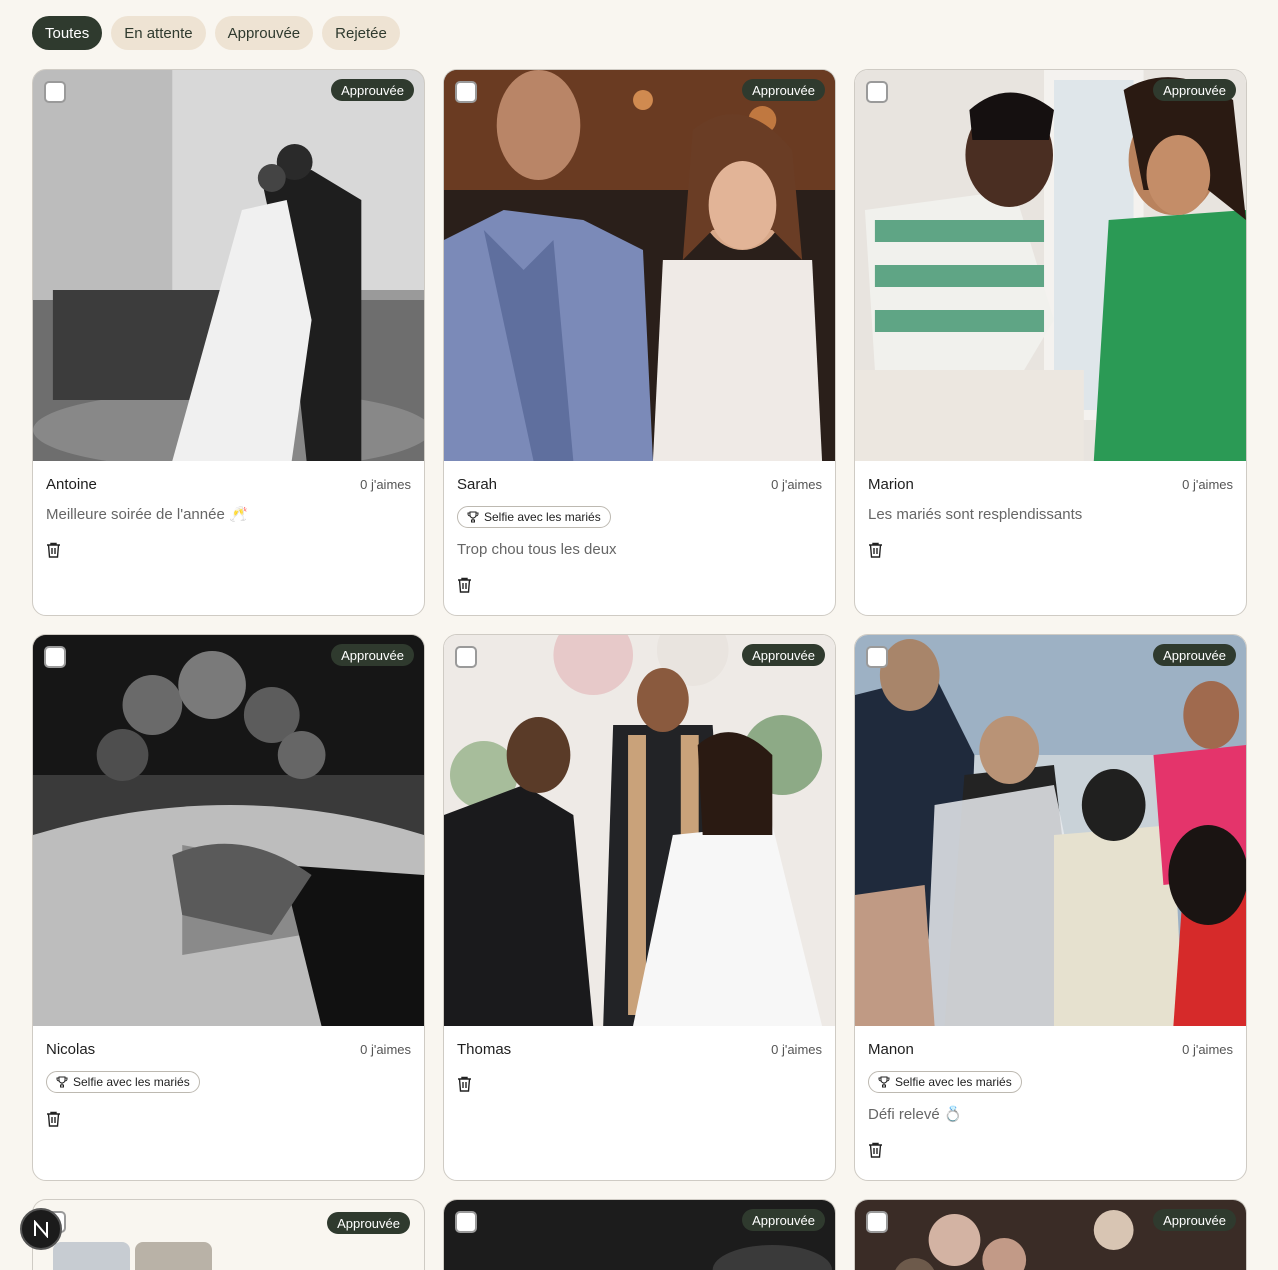  Describe the element at coordinates (477, 484) in the screenshot. I see `author-name: Sarah` at that location.